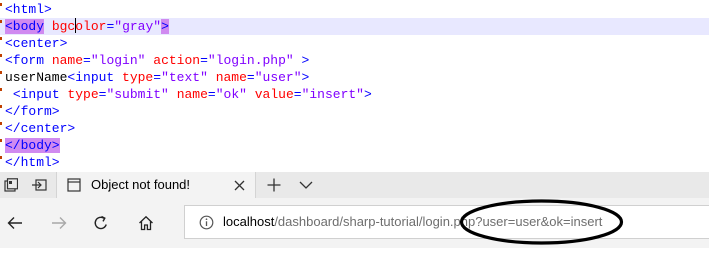 The width and height of the screenshot is (709, 267). I want to click on code-token: <form, so click(28, 60).